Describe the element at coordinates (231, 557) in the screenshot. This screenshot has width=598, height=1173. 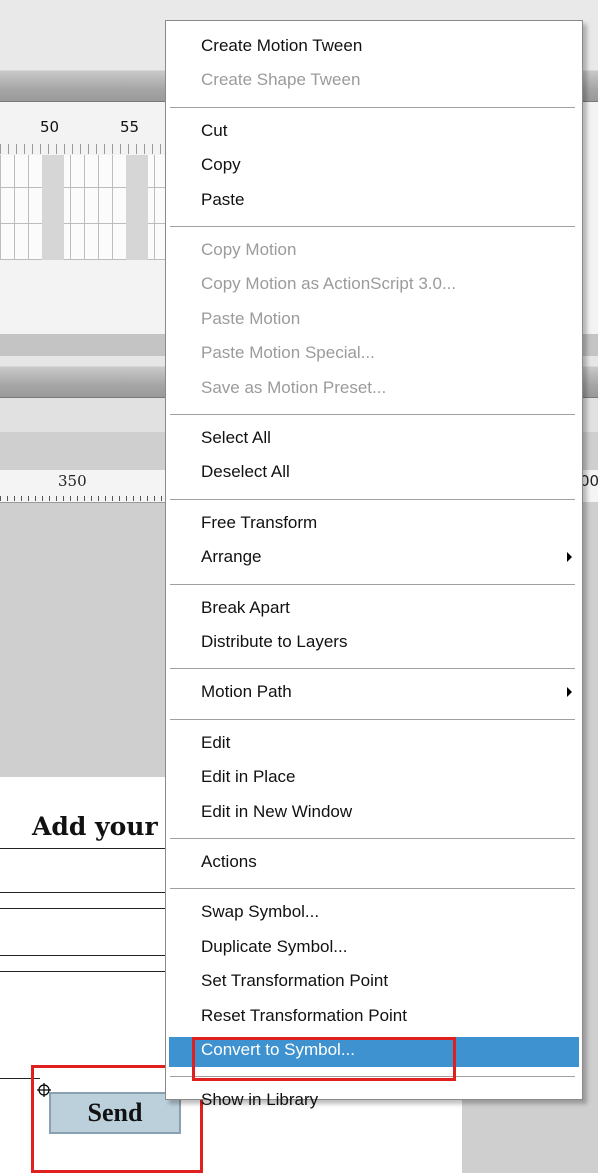
I see `menu-item-arrange: Arrange` at that location.